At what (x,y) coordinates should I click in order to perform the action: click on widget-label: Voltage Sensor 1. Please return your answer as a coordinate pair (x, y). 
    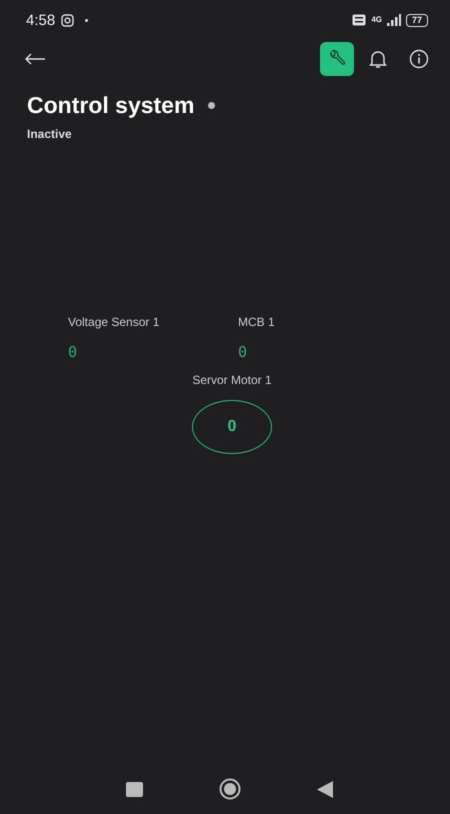
    Looking at the image, I should click on (114, 322).